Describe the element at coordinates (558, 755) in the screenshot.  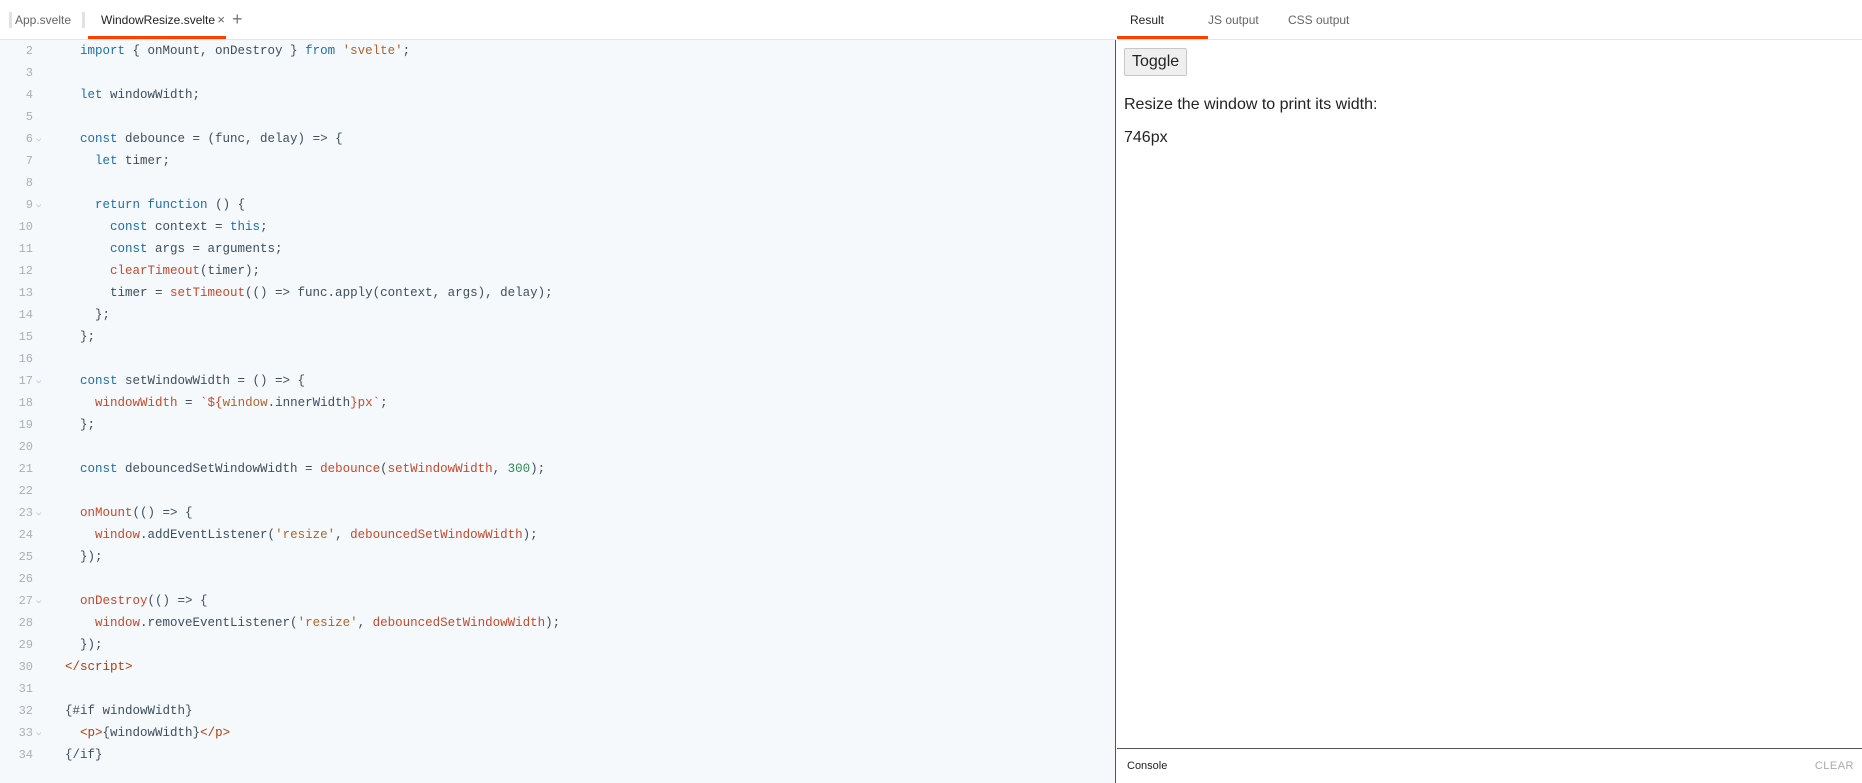
I see `code-line: 34 {/if}` at that location.